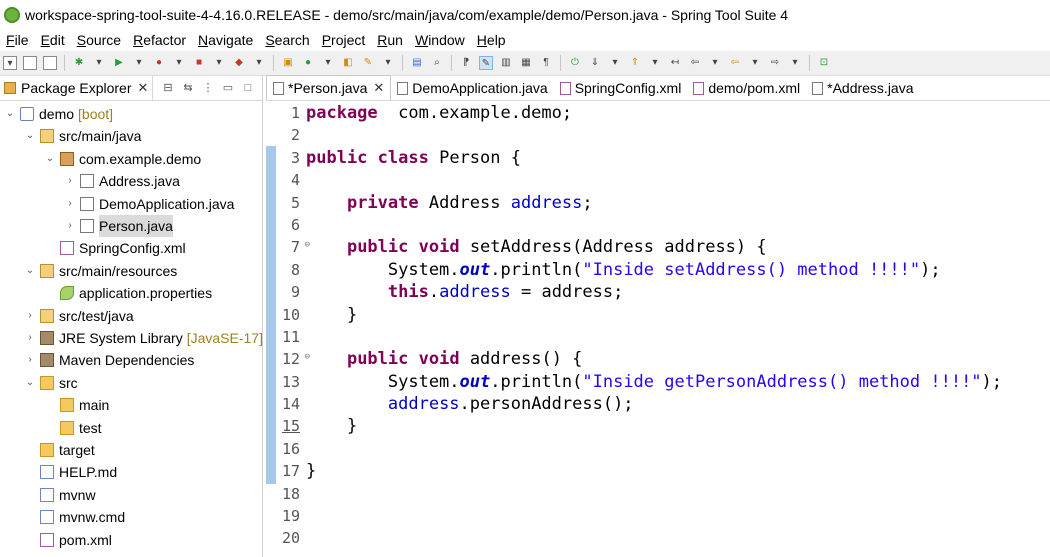 The image size is (1050, 557). I want to click on tree-item: ⌄ src/main/java, so click(71, 136).